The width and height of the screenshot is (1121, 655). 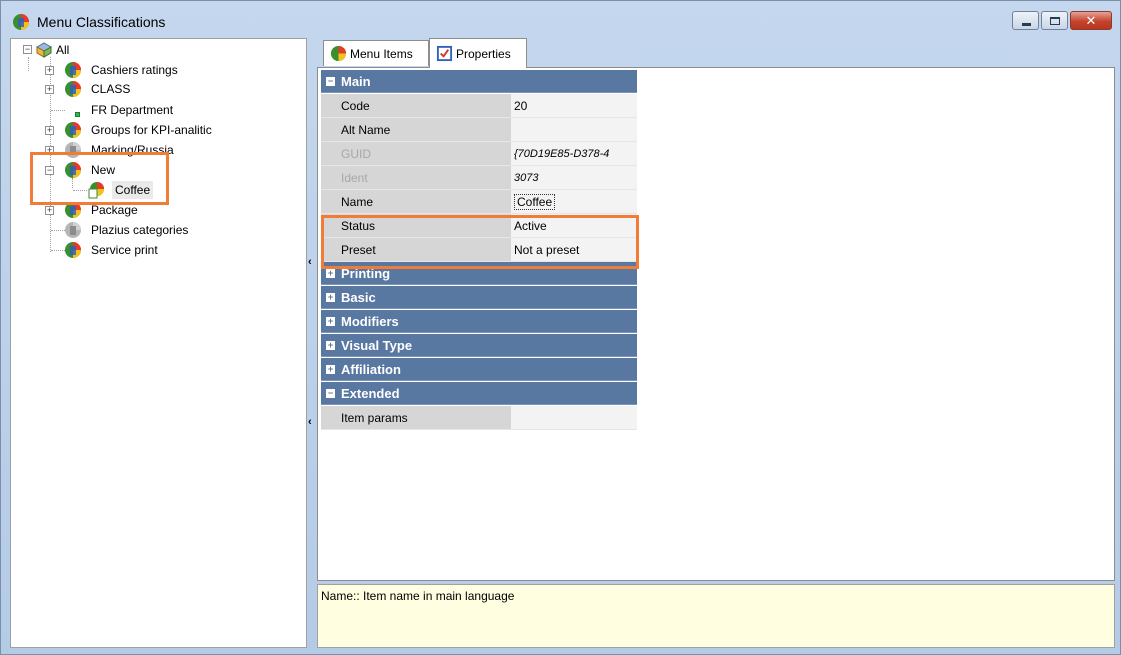 What do you see at coordinates (133, 190) in the screenshot?
I see `tree-label: Coffee` at bounding box center [133, 190].